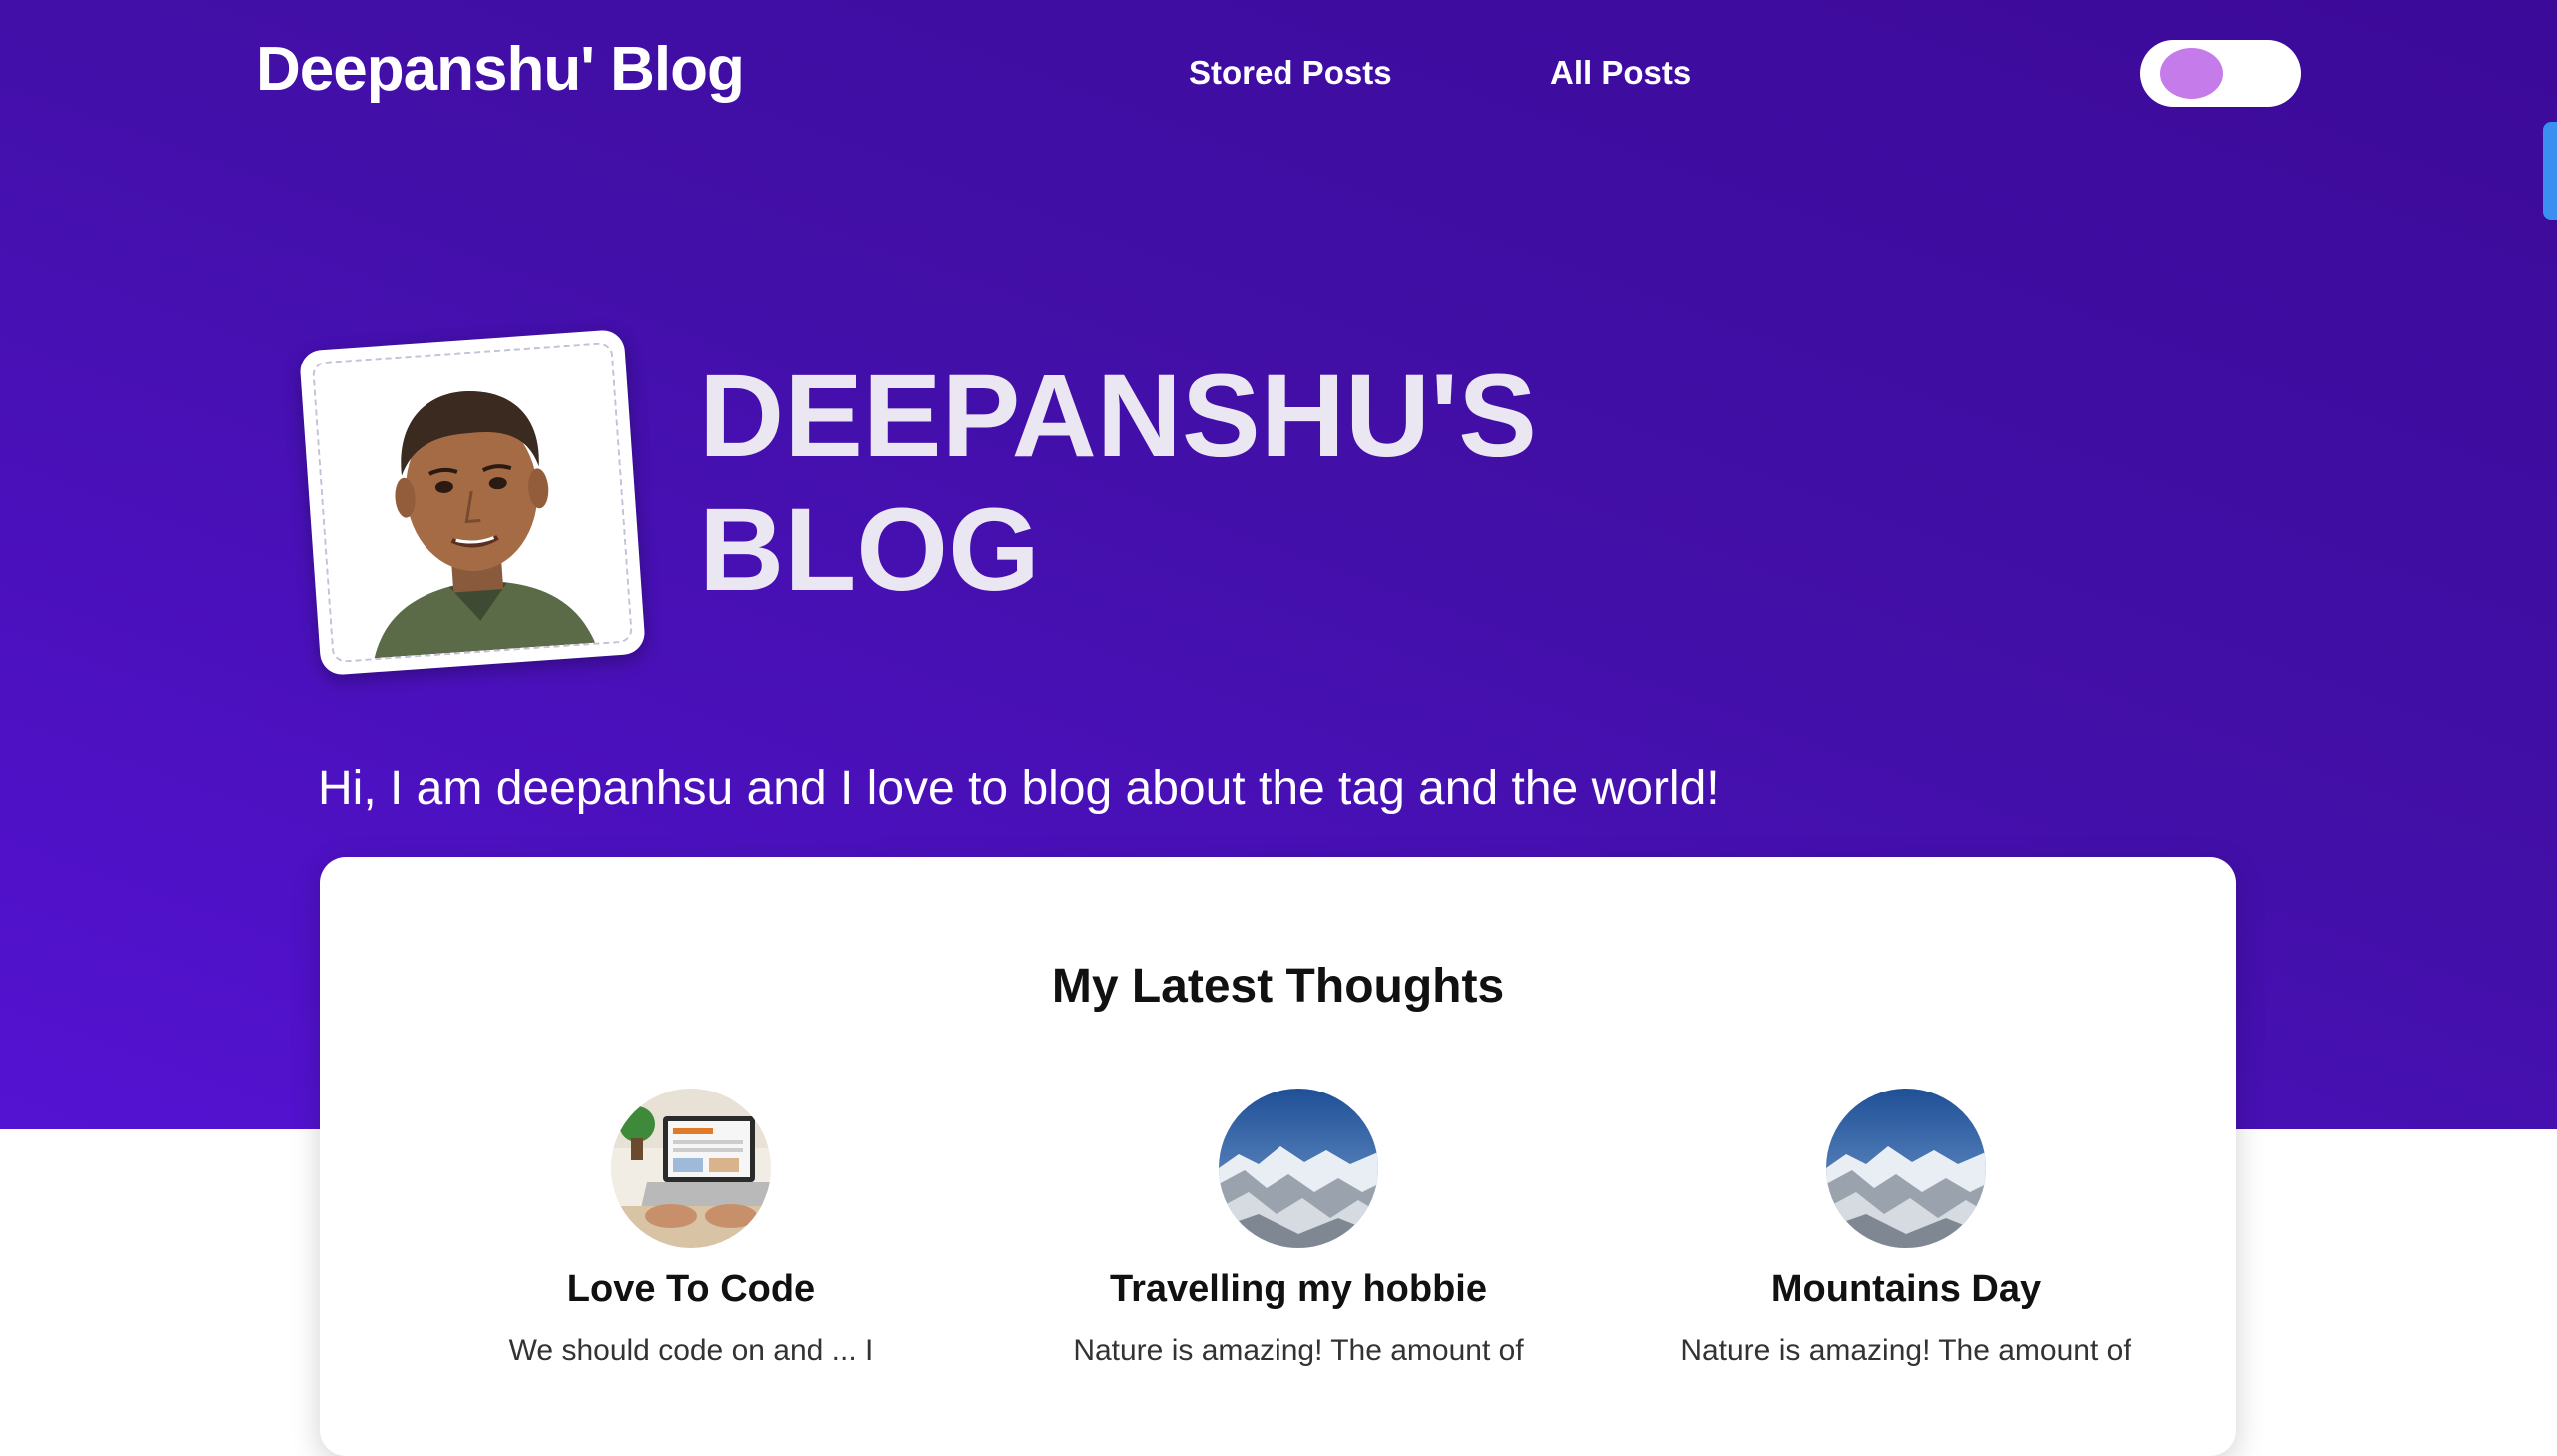 This screenshot has width=2557, height=1456. I want to click on post-title: Travelling my hobbie, so click(1298, 1289).